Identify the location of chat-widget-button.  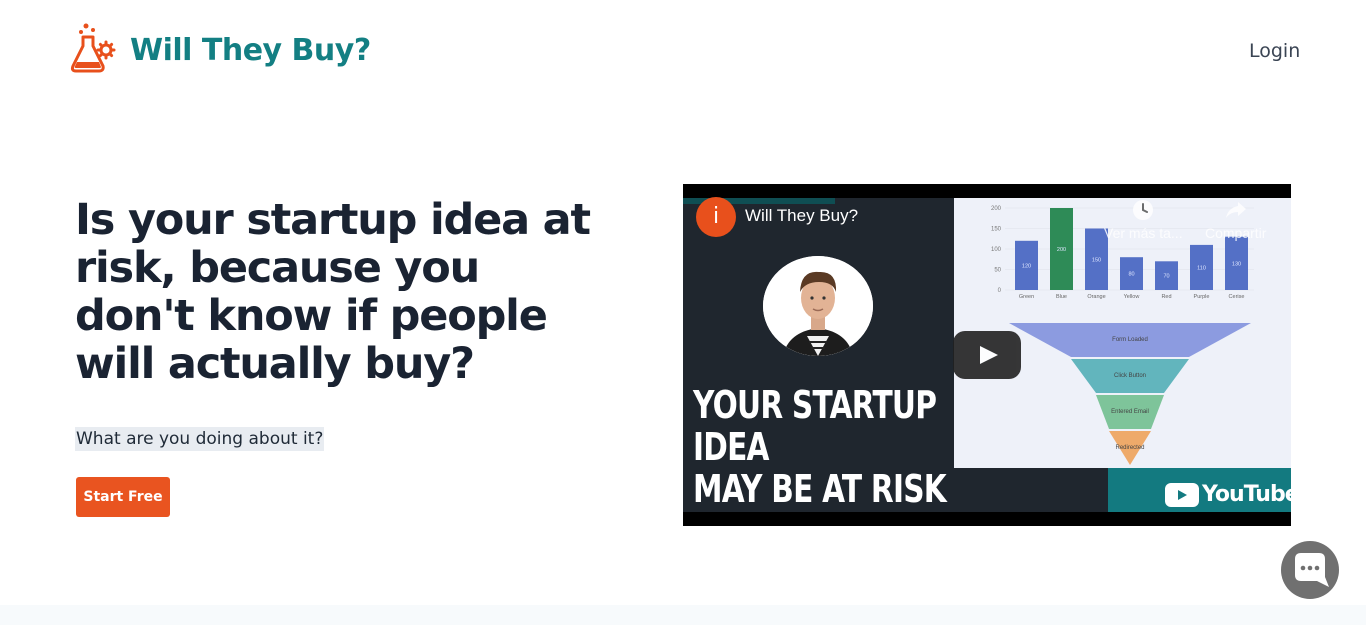
(1310, 570).